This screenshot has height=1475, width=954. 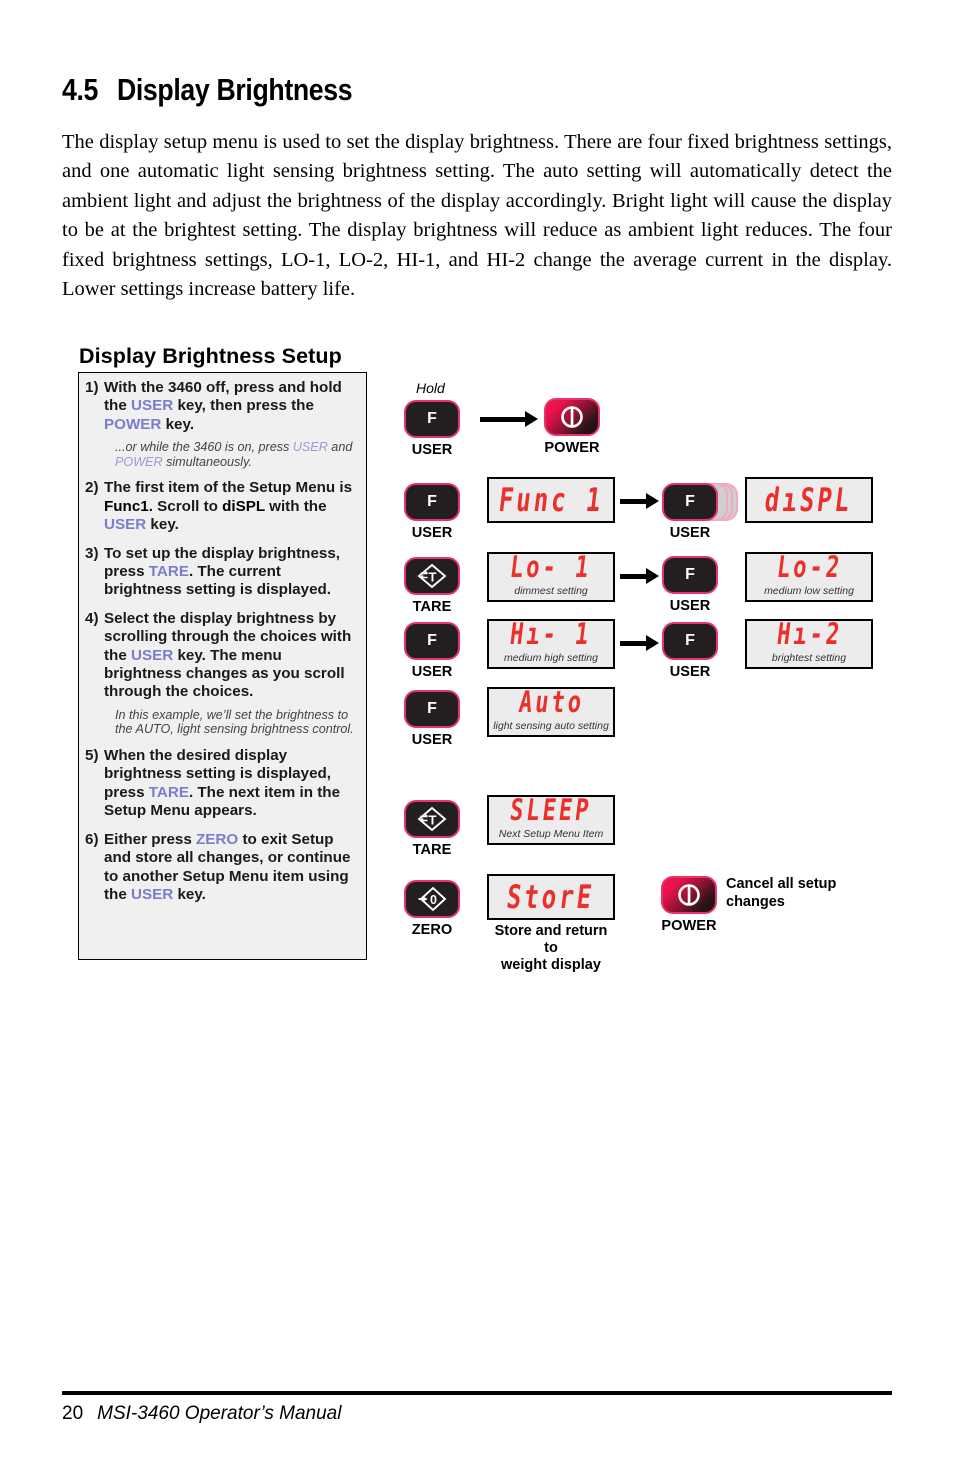 What do you see at coordinates (809, 590) in the screenshot?
I see `lcd-lo2-caption: medium low setting` at bounding box center [809, 590].